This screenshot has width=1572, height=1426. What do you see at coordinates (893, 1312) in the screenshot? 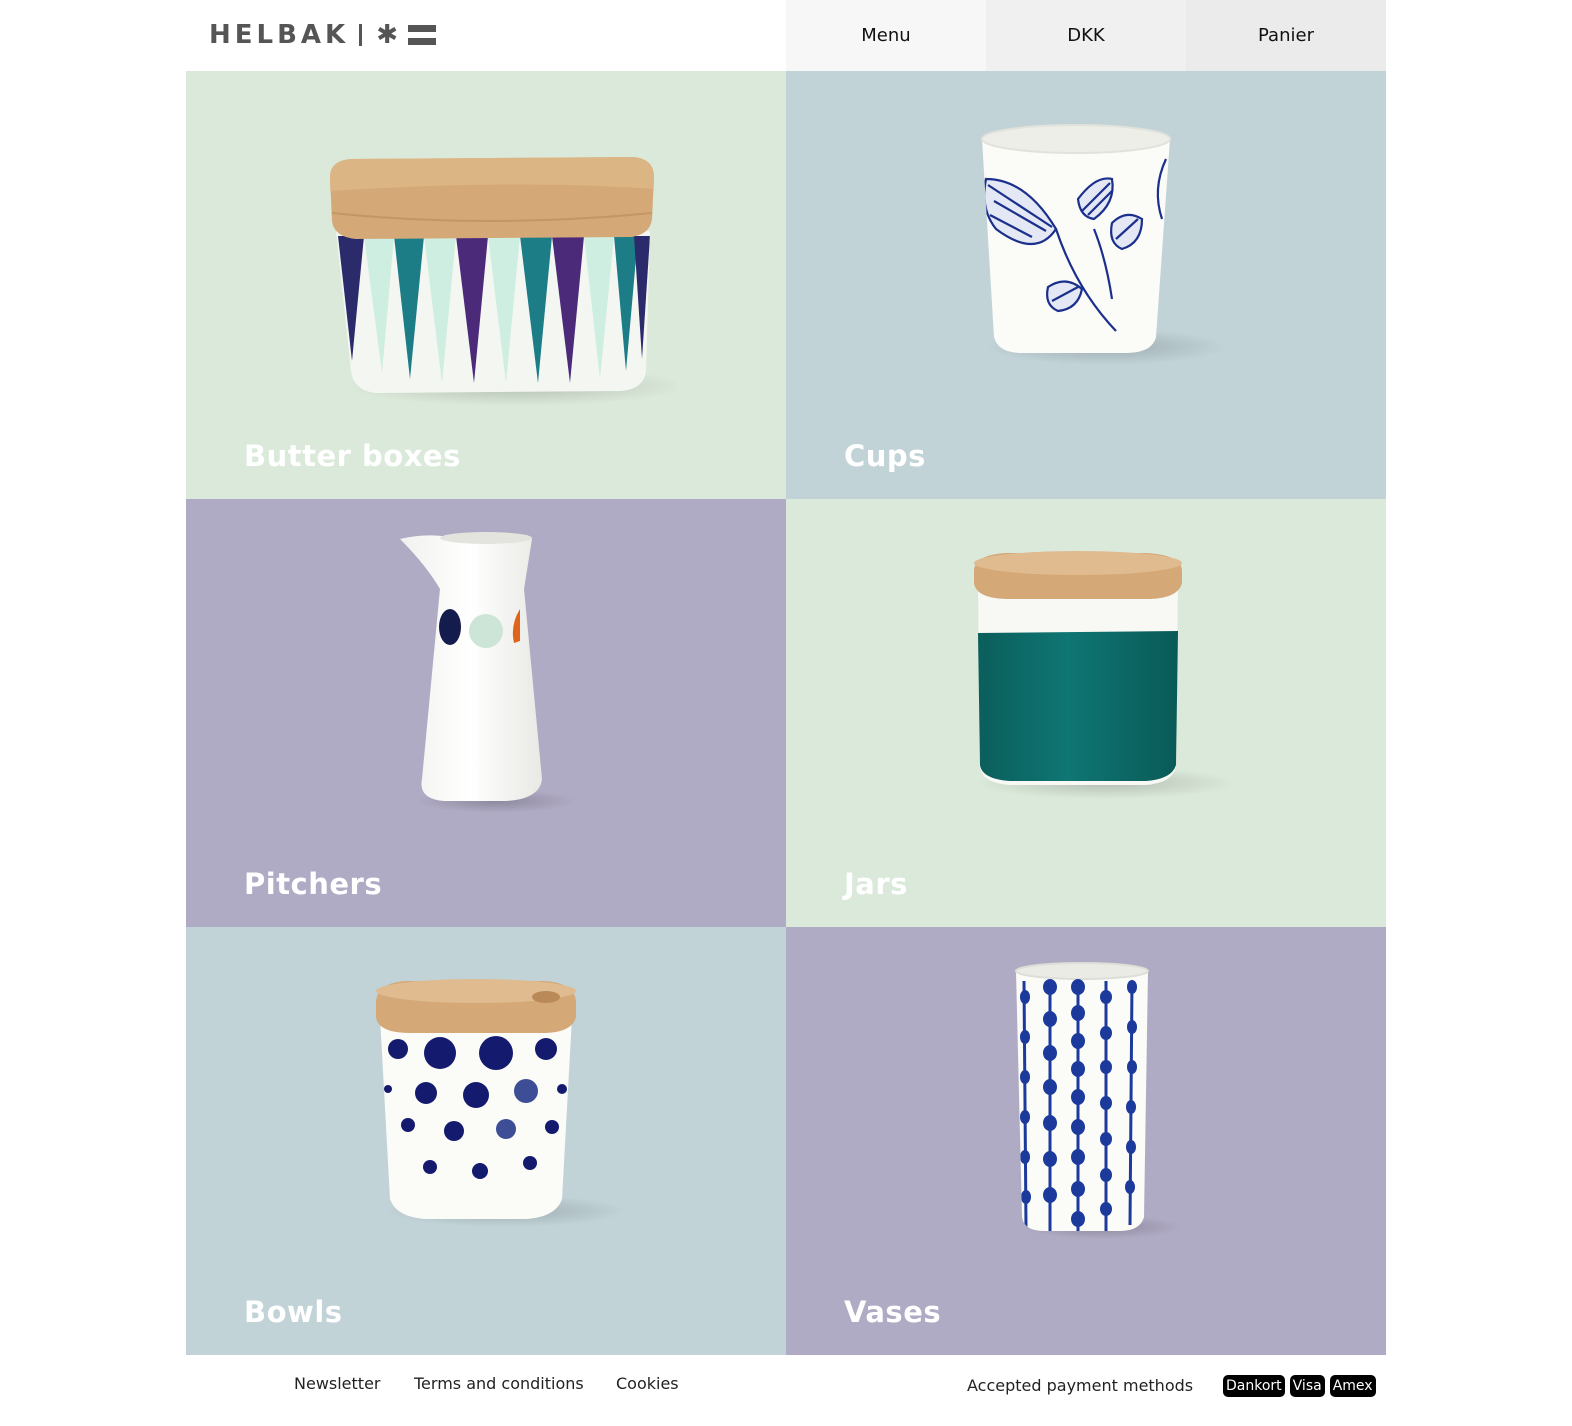
I see `category-label: Vases` at bounding box center [893, 1312].